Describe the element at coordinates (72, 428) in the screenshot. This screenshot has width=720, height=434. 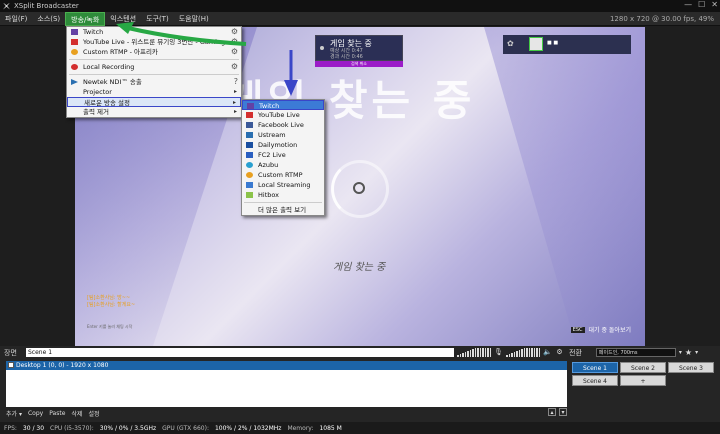
I see `cpu-label: CPU (i5-3570):` at that location.